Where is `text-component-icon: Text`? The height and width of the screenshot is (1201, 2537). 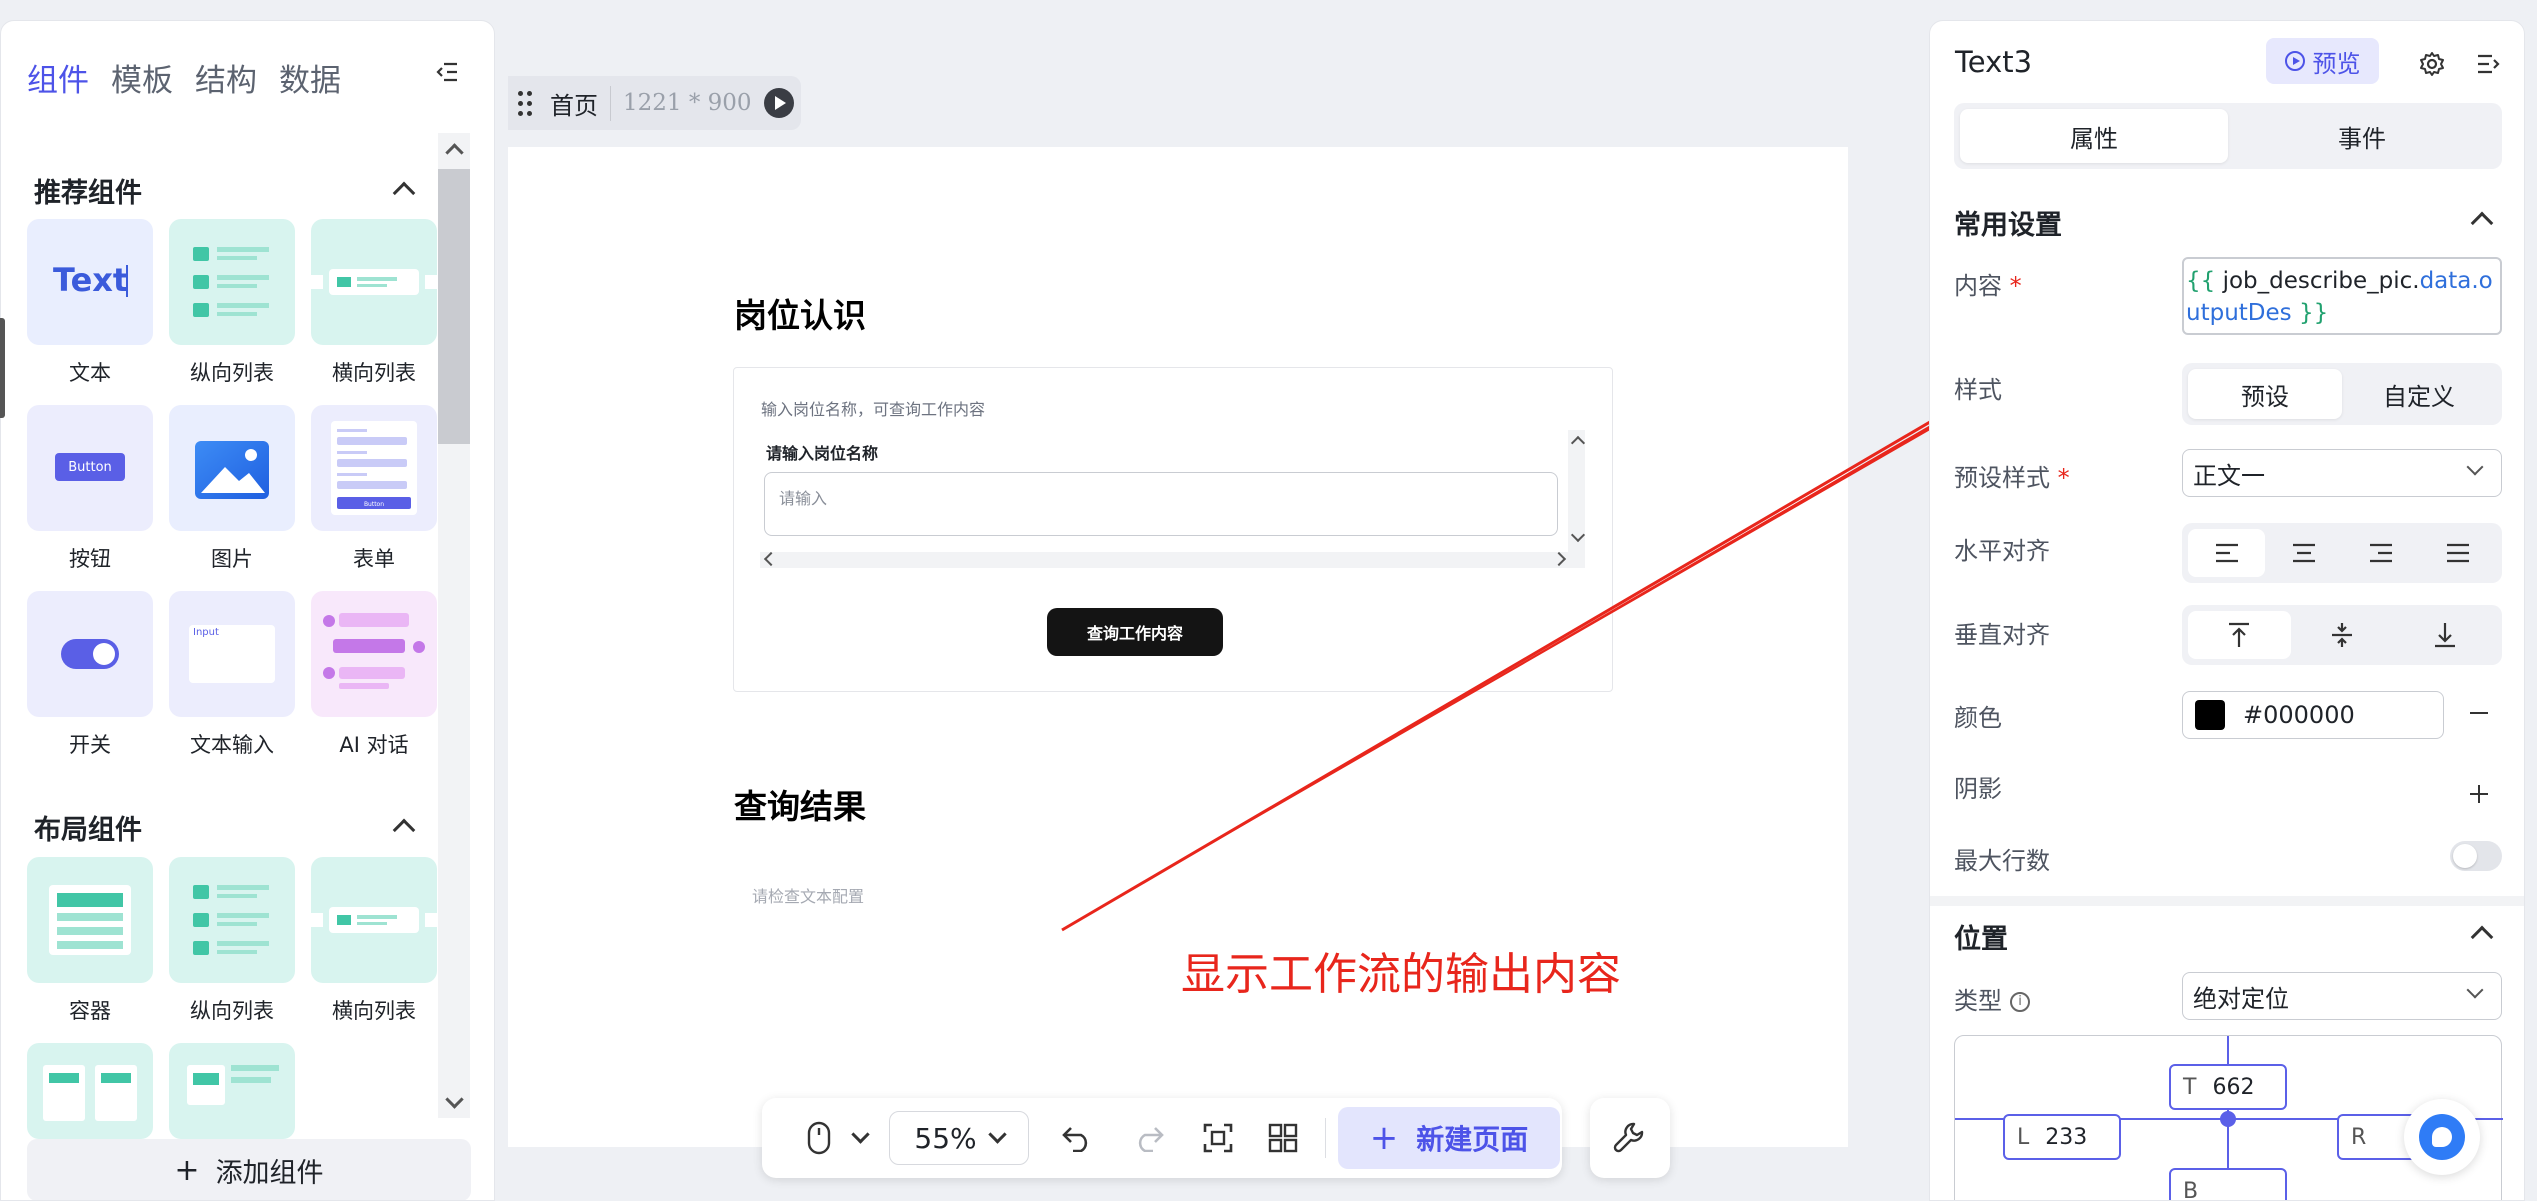
text-component-icon: Text is located at coordinates (90, 282).